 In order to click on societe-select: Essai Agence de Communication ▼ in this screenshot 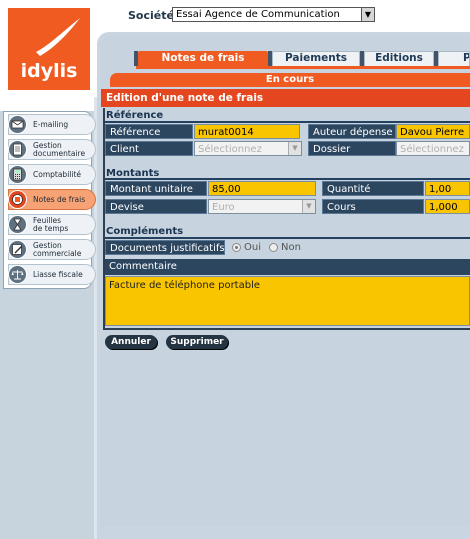, I will do `click(273, 14)`.